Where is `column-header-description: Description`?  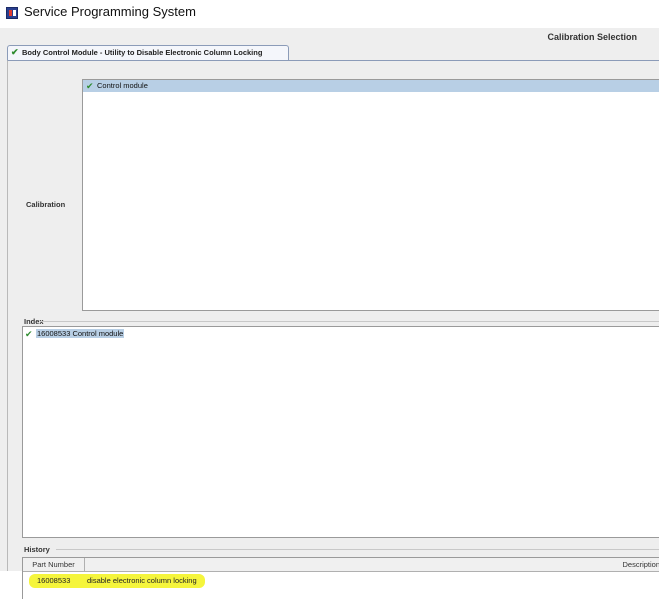 column-header-description: Description is located at coordinates (372, 564).